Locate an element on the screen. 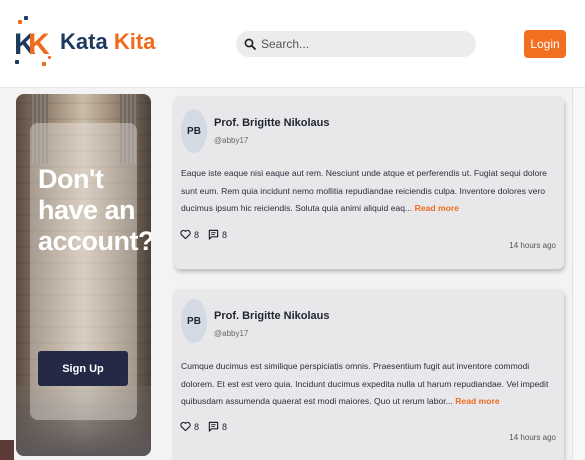 This screenshot has width=585, height=460. kata-kita-logo: KK Kata Kita is located at coordinates (83, 42).